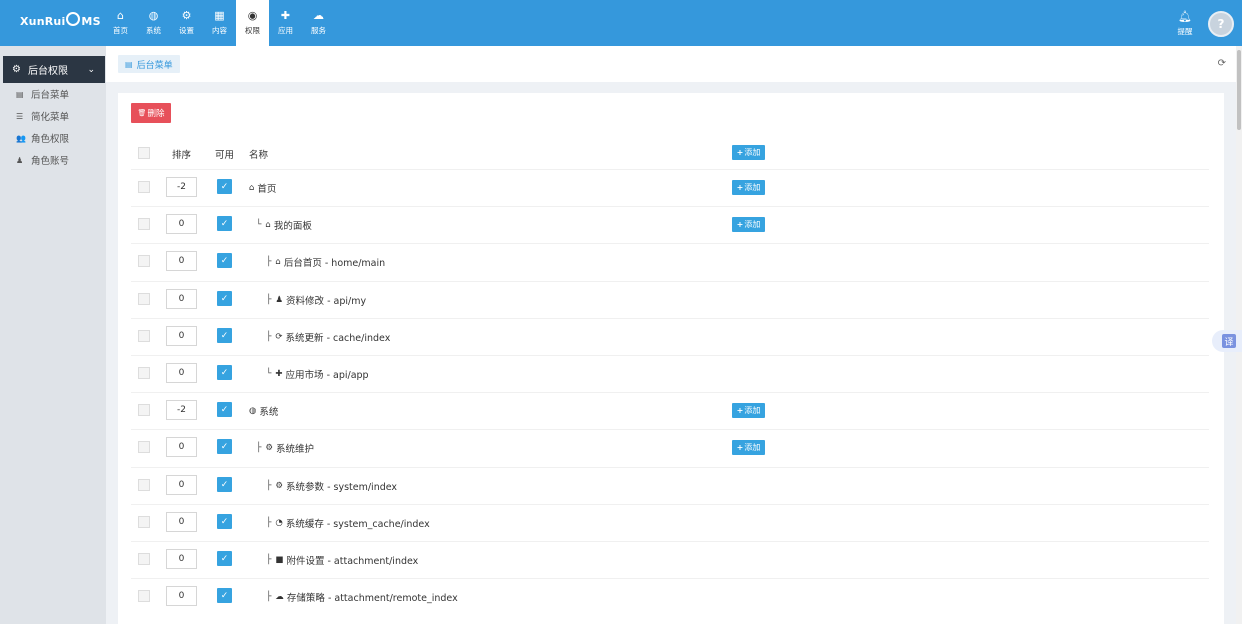  I want to click on delete-label: 删除, so click(156, 114).